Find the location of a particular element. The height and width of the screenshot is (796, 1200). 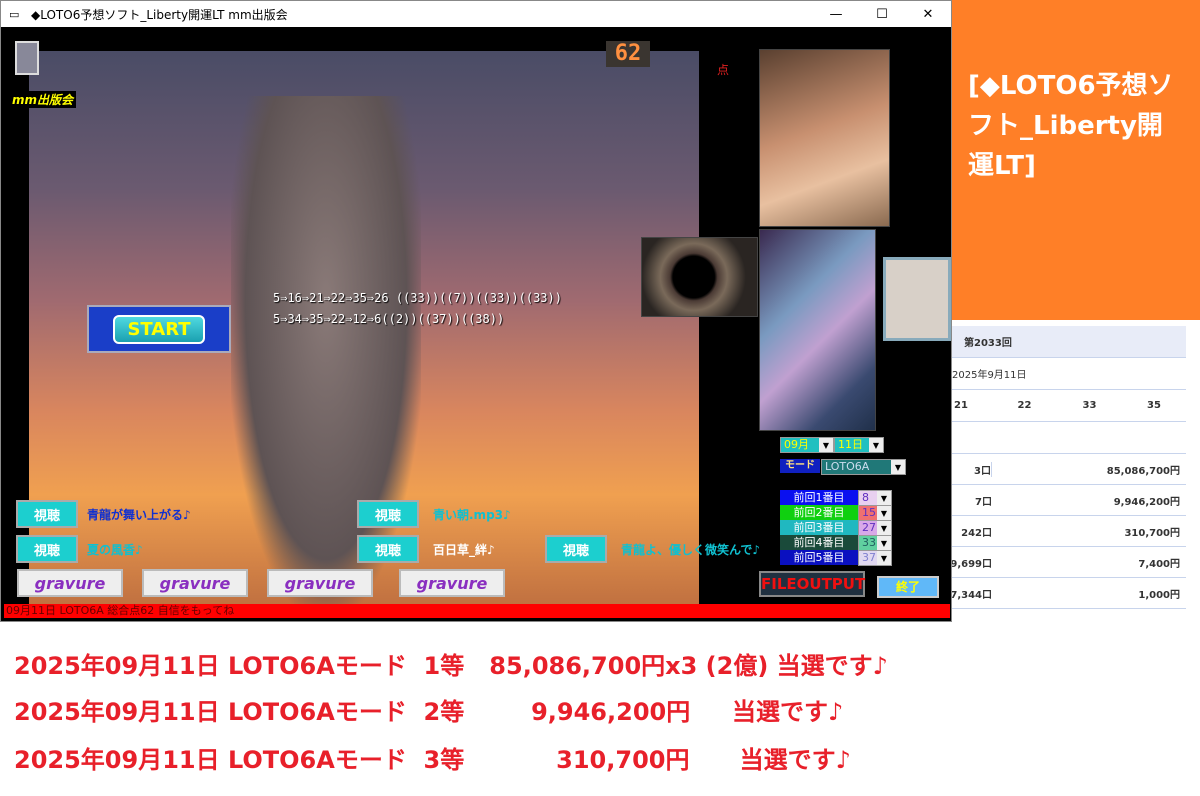

previous-select-3: 27 ▼ is located at coordinates (875, 528).